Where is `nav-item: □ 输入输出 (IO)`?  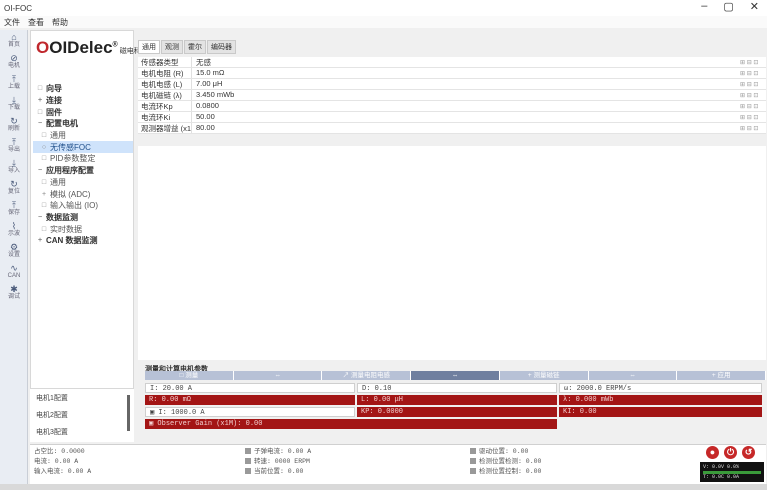
nav-item: □ 输入输出 (IO) is located at coordinates (83, 206).